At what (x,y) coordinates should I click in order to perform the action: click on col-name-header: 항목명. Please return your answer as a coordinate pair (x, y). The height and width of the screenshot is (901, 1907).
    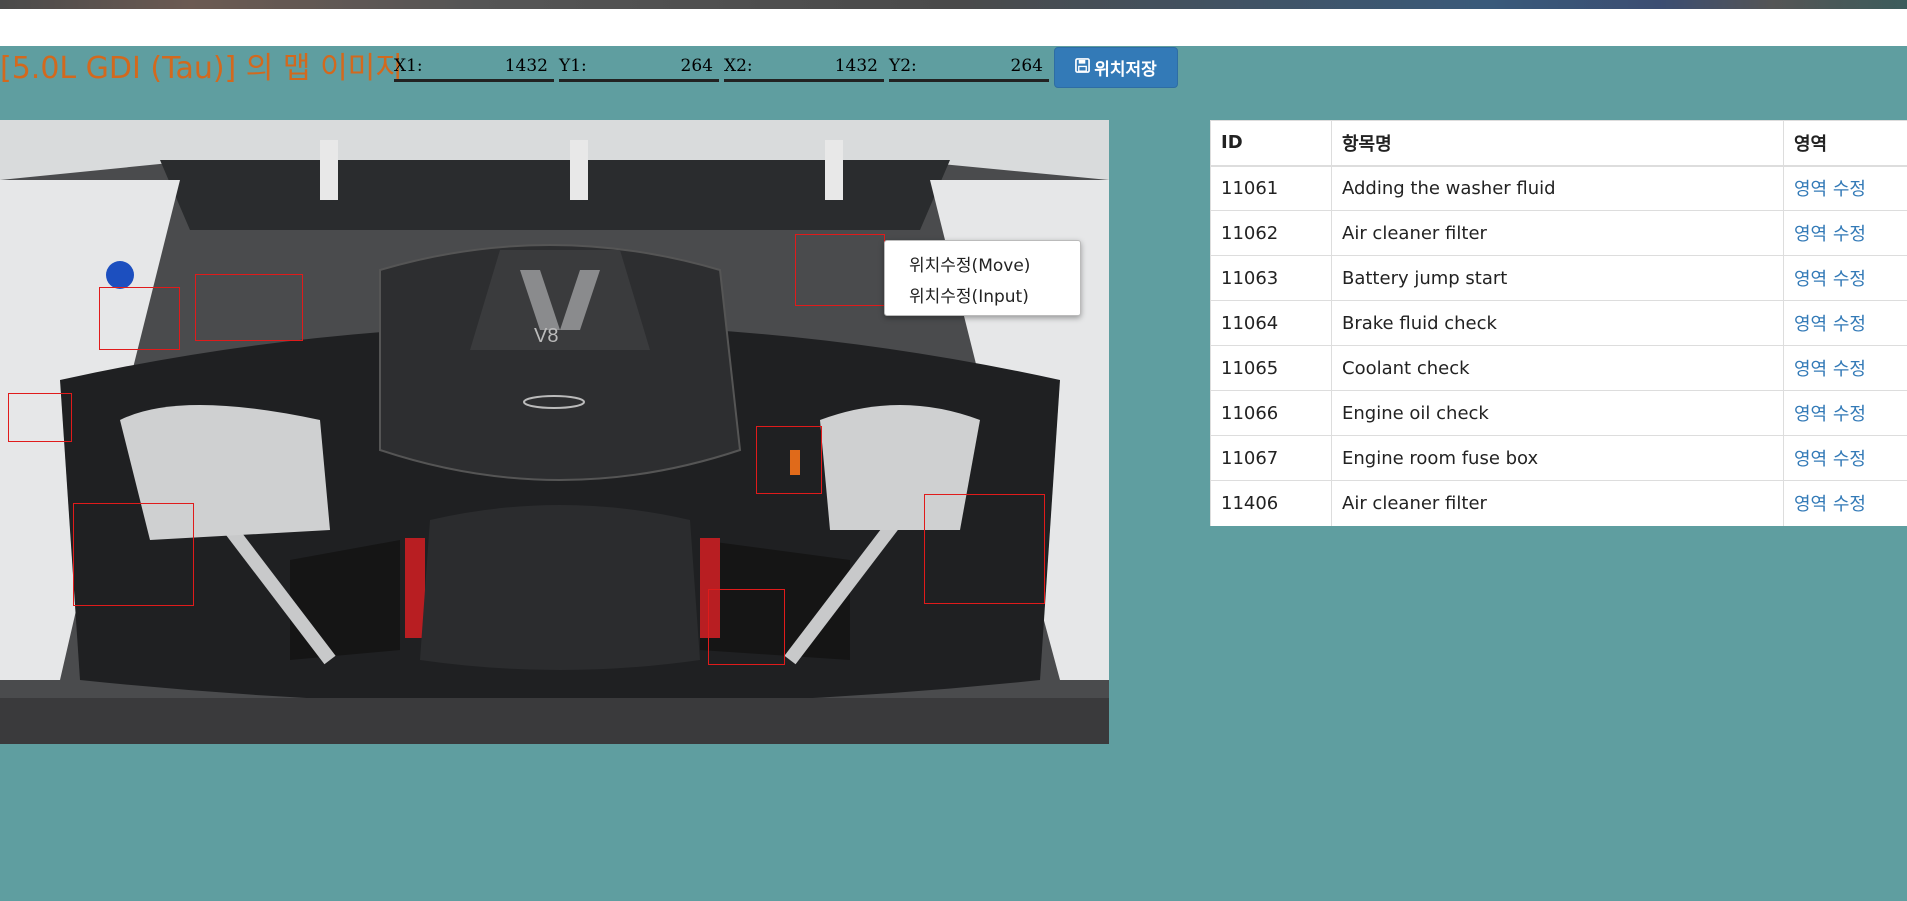
    Looking at the image, I should click on (1557, 143).